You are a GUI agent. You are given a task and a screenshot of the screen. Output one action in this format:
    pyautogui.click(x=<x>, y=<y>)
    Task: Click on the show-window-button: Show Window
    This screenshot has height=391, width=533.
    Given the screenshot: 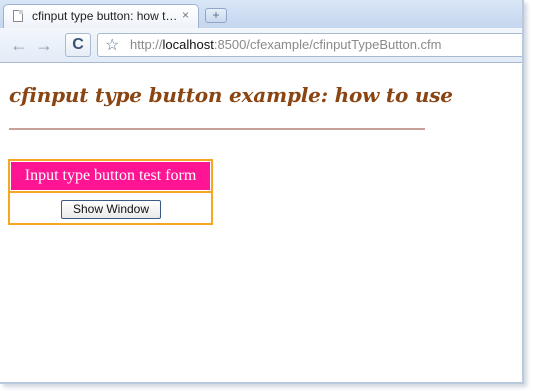 What is the action you would take?
    pyautogui.click(x=111, y=209)
    